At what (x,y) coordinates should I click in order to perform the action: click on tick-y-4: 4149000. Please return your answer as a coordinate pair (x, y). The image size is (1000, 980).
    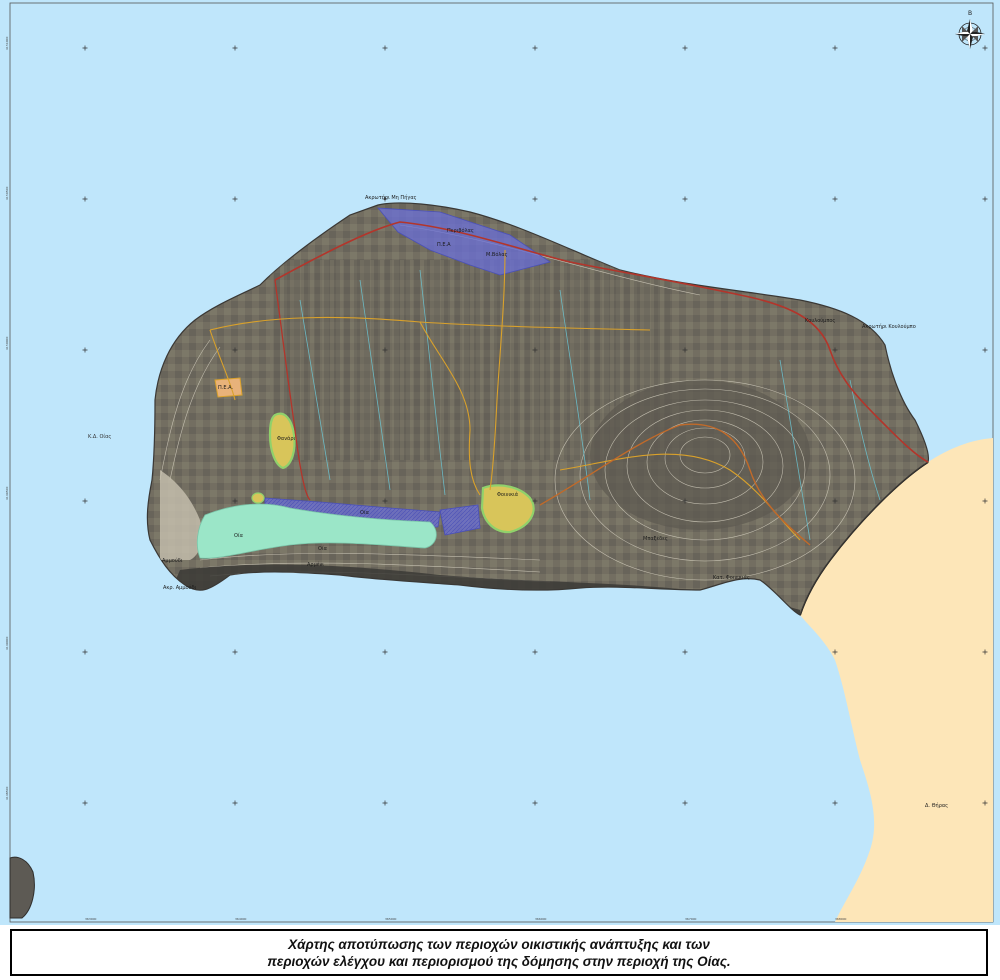
    Looking at the image, I should click on (7, 643).